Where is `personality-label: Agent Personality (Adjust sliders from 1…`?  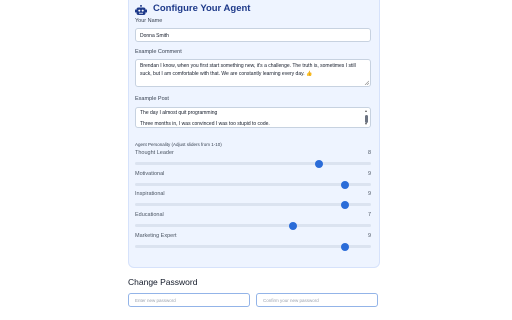
personality-label: Agent Personality (Adjust sliders from 1… is located at coordinates (178, 144).